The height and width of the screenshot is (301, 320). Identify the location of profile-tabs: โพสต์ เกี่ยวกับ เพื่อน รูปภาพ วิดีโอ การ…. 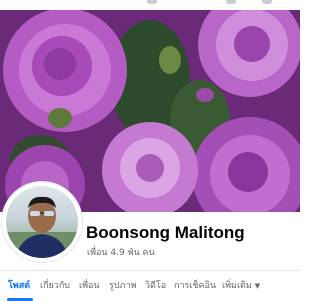
(150, 285).